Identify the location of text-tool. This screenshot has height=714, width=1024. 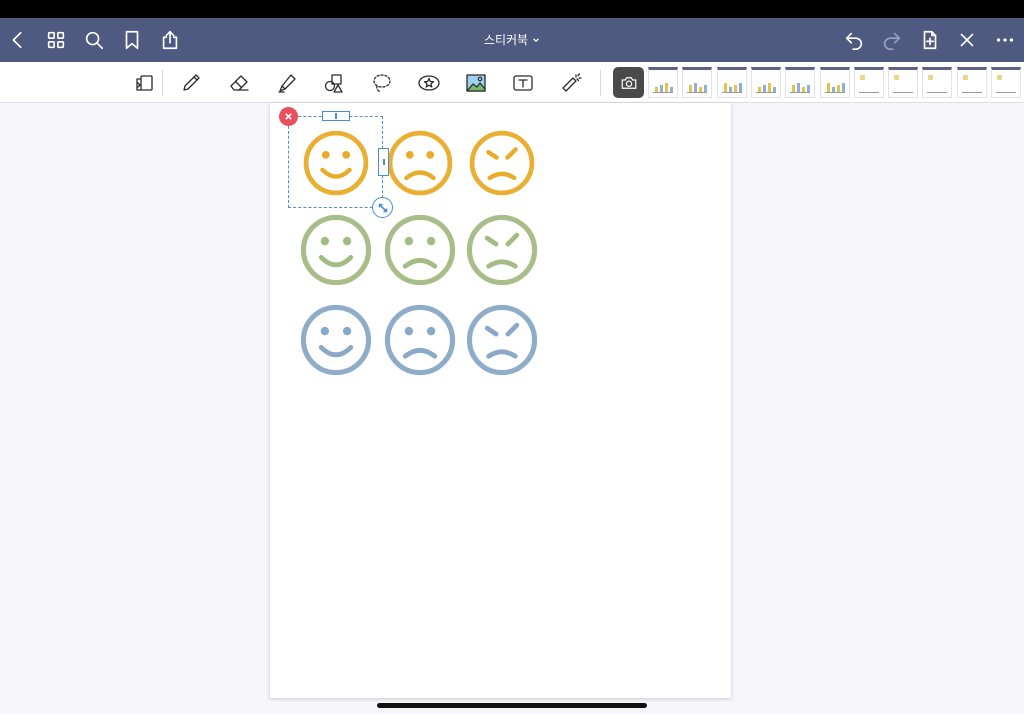
(523, 83).